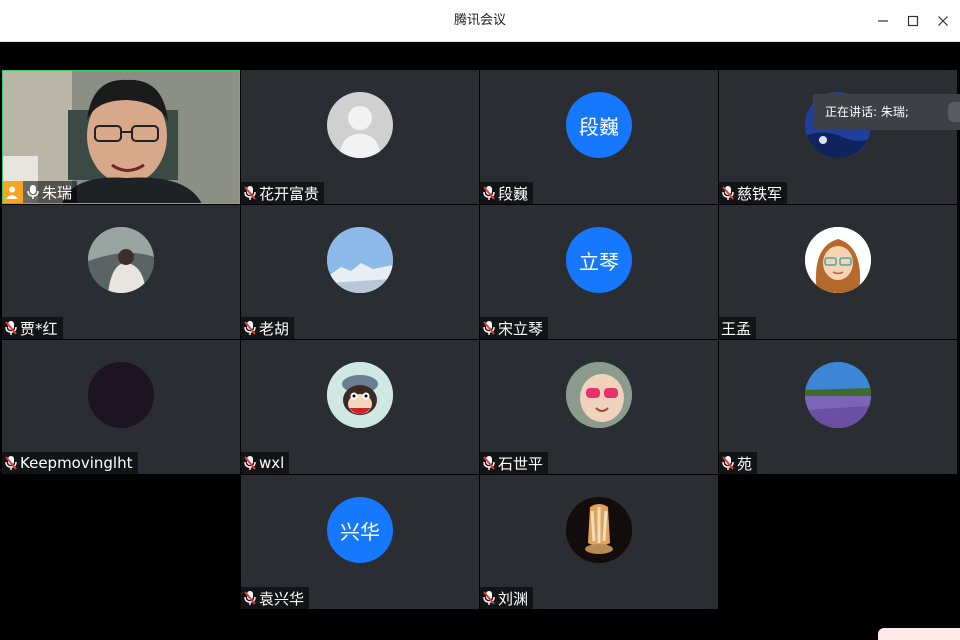  Describe the element at coordinates (282, 598) in the screenshot. I see `participant-name: 袁兴华` at that location.